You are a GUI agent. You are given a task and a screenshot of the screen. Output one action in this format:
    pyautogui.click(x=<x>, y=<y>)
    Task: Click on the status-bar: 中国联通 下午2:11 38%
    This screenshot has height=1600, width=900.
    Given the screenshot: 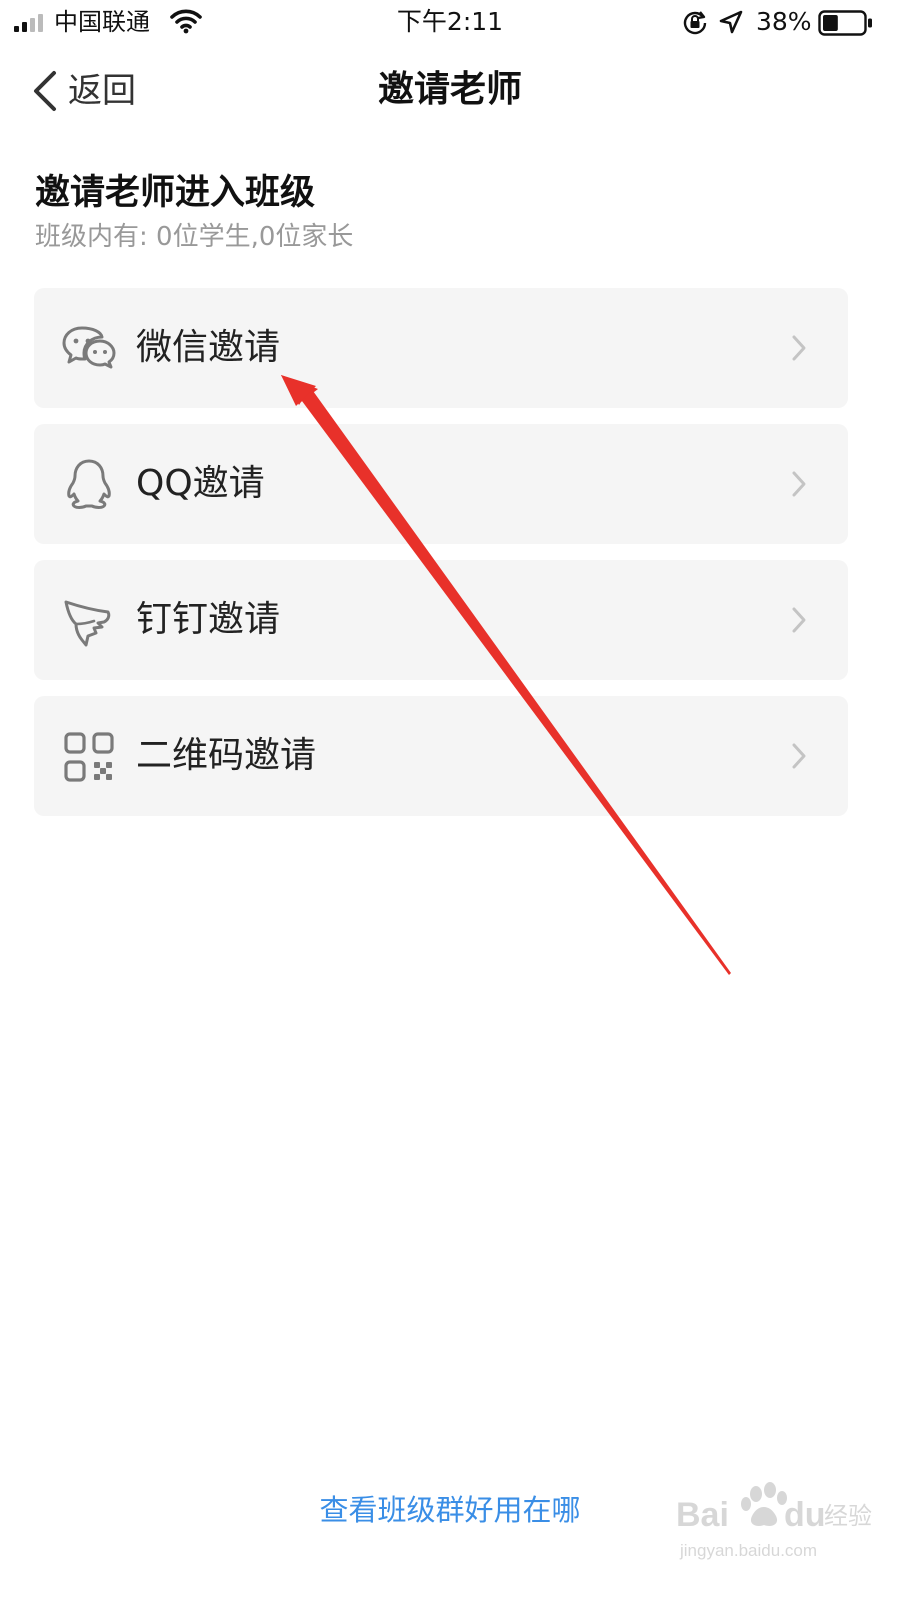 What is the action you would take?
    pyautogui.click(x=450, y=22)
    